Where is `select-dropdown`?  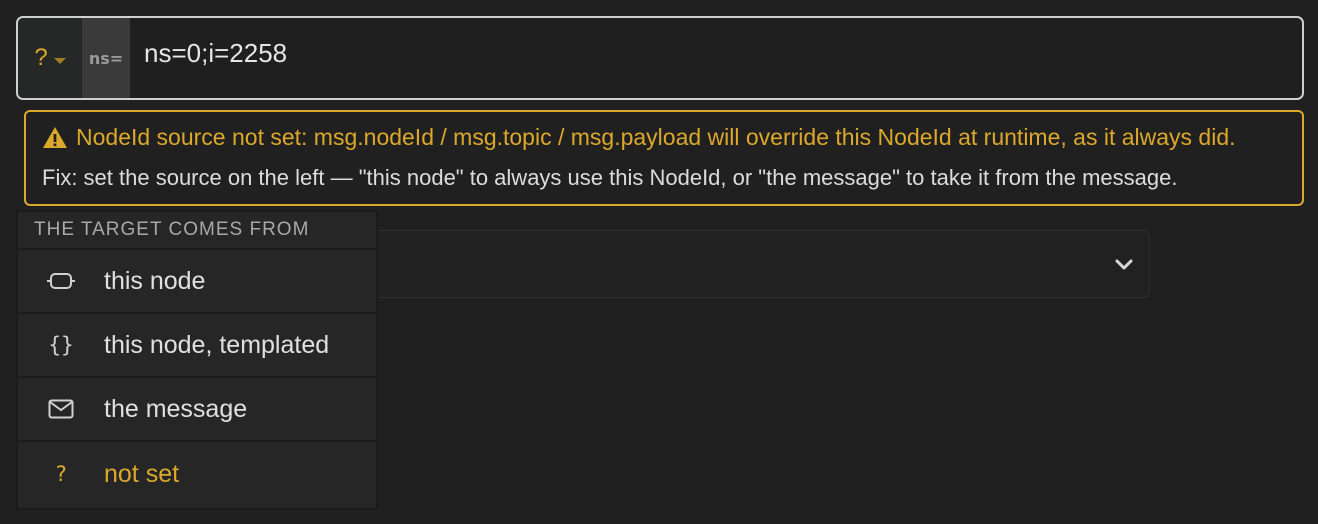 select-dropdown is located at coordinates (760, 264).